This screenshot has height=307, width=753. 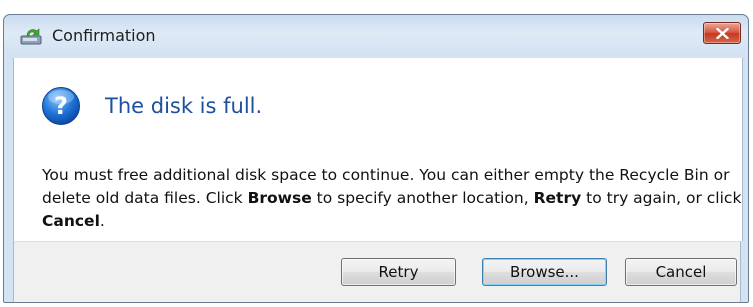 I want to click on main-instruction: The disk is full., so click(x=184, y=106).